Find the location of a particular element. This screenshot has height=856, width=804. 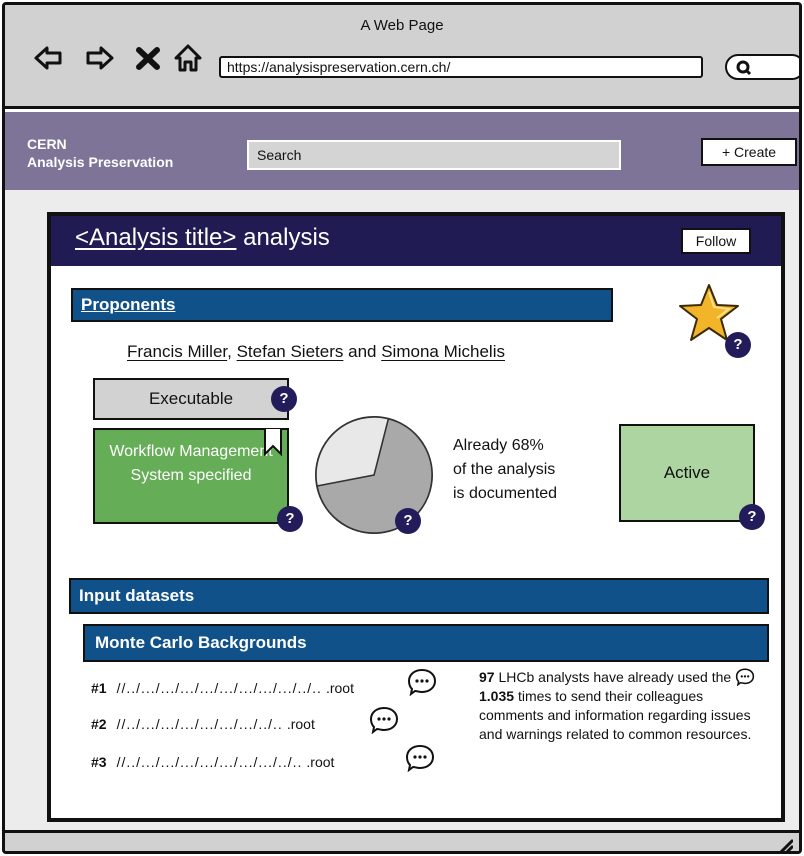

documentation-line: of the analysis is located at coordinates (504, 469).